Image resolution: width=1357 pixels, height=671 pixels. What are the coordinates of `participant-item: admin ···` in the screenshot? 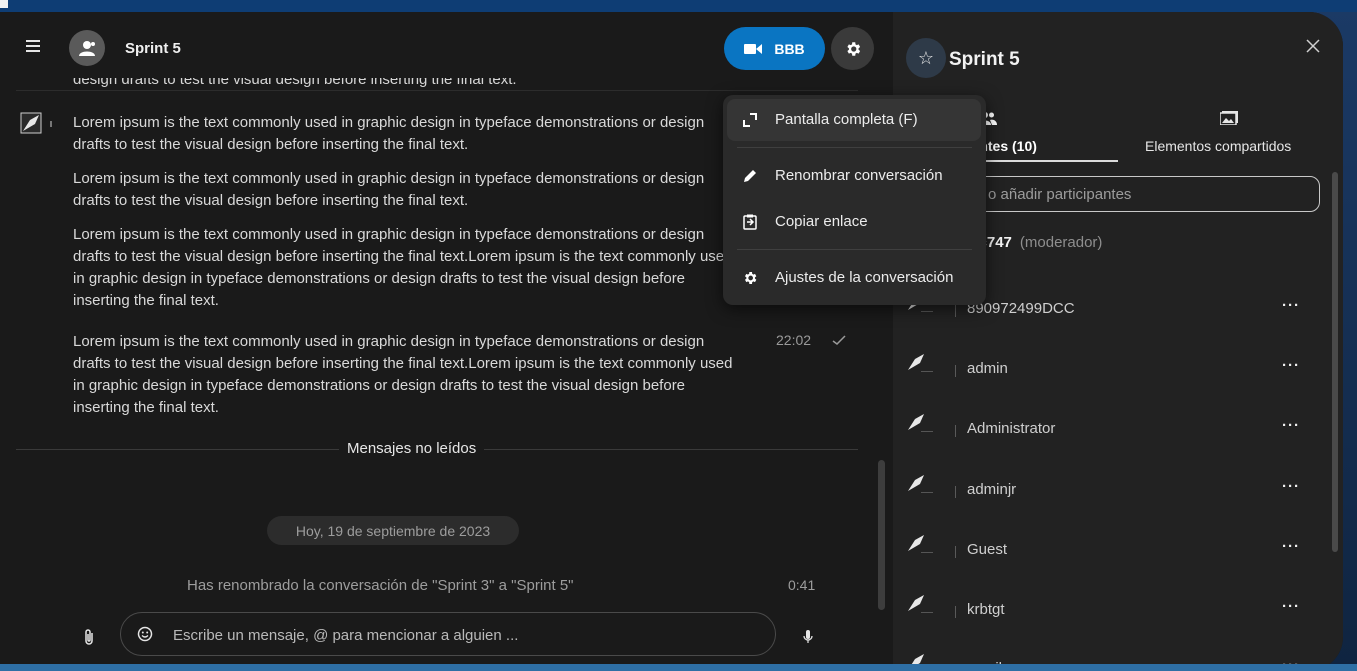 It's located at (1108, 373).